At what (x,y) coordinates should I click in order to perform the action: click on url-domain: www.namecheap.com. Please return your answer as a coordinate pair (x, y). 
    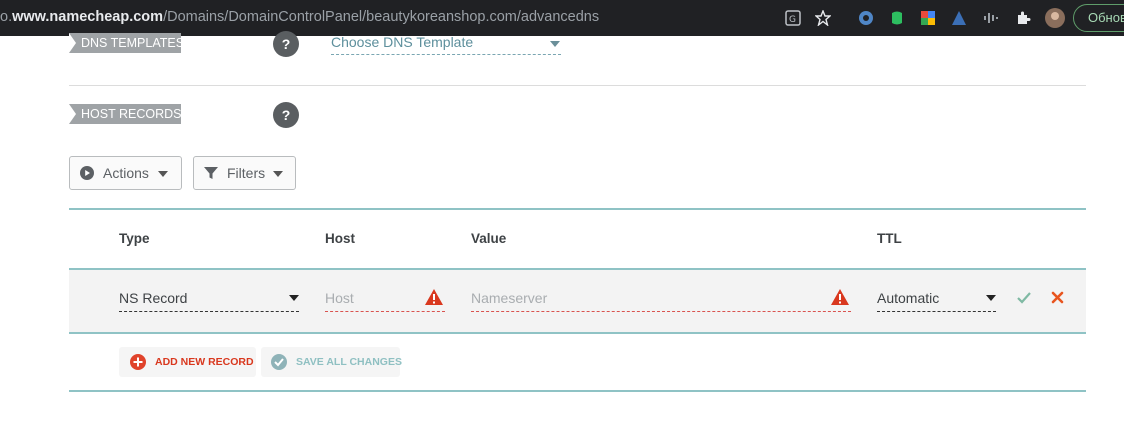
    Looking at the image, I should click on (88, 17).